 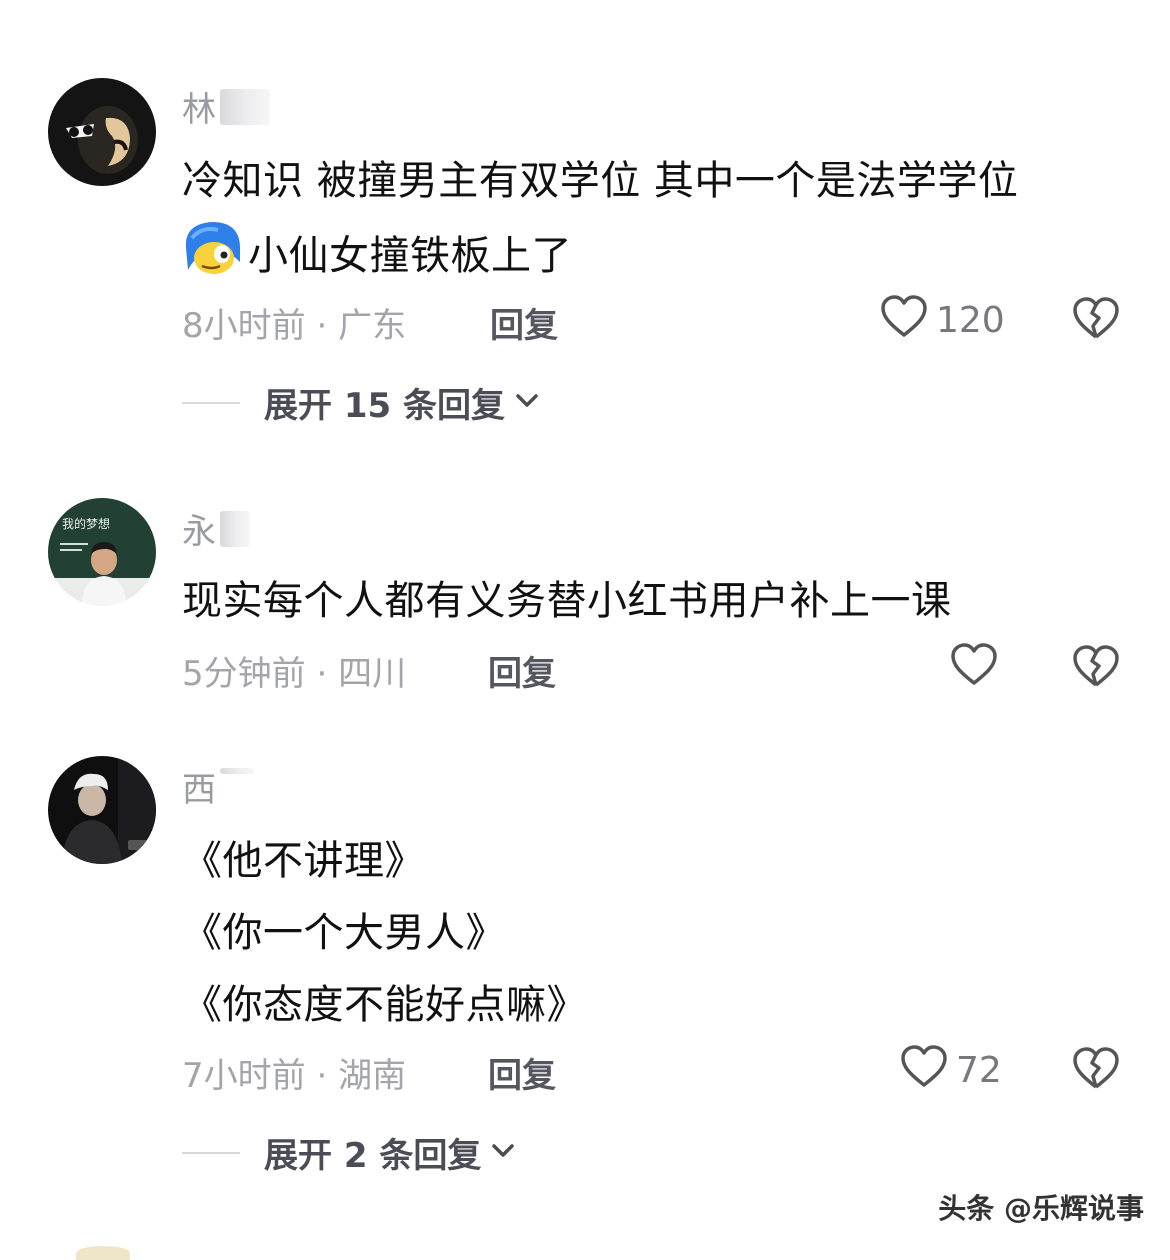 What do you see at coordinates (384, 406) in the screenshot?
I see `expand-replies-label: 展开 15 条回复` at bounding box center [384, 406].